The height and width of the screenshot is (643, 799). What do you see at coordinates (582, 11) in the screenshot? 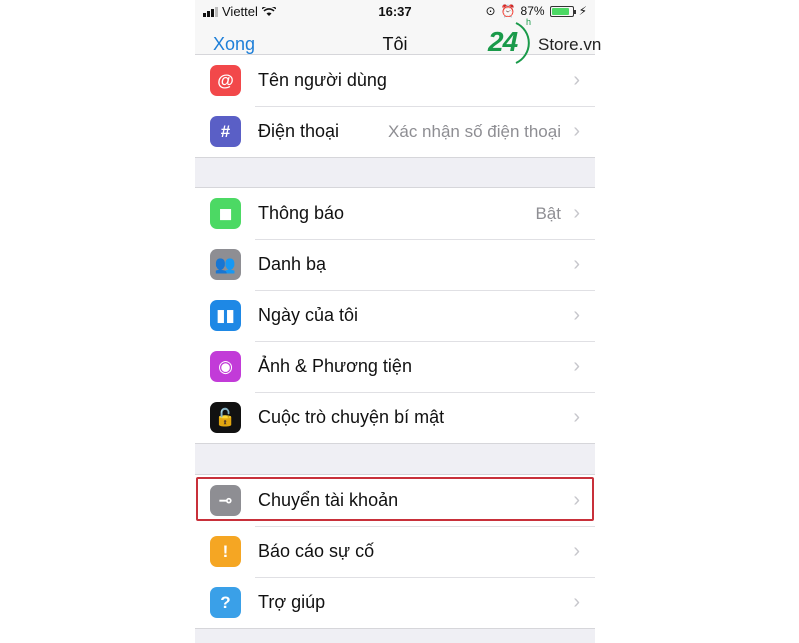
I see `charging-icon: ⚡` at bounding box center [582, 11].